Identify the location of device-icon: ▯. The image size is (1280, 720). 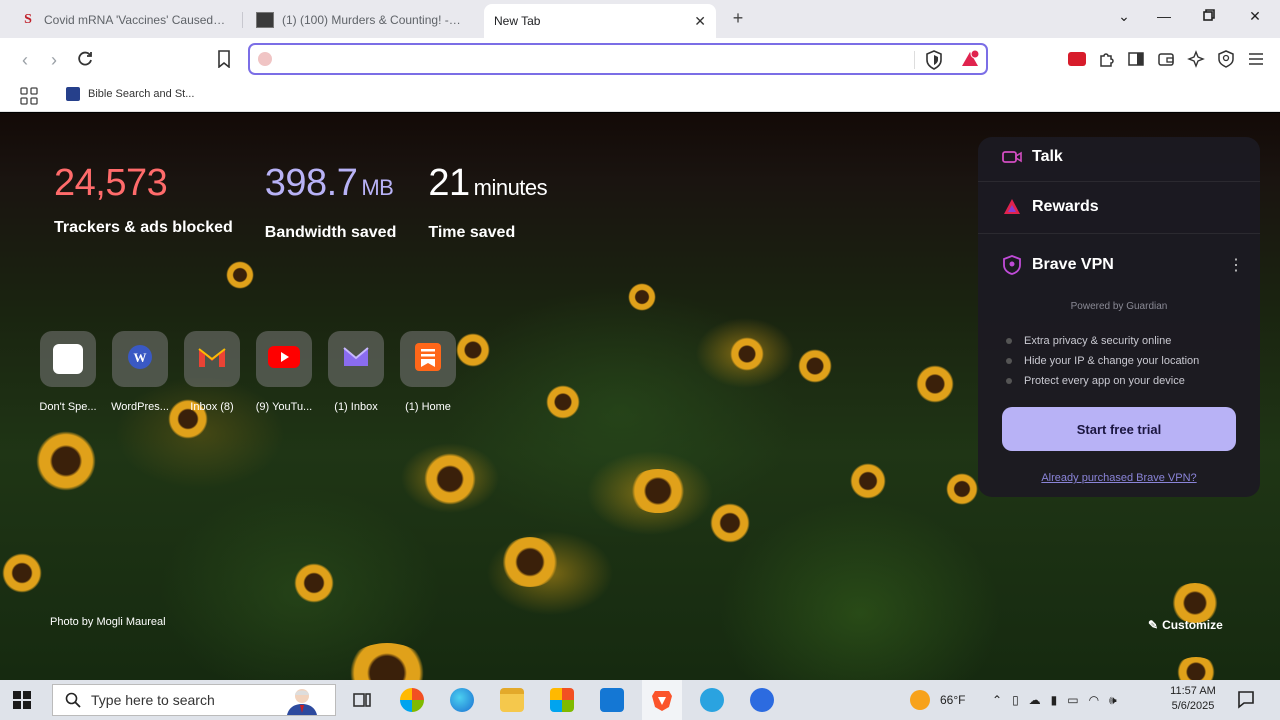
(1015, 700).